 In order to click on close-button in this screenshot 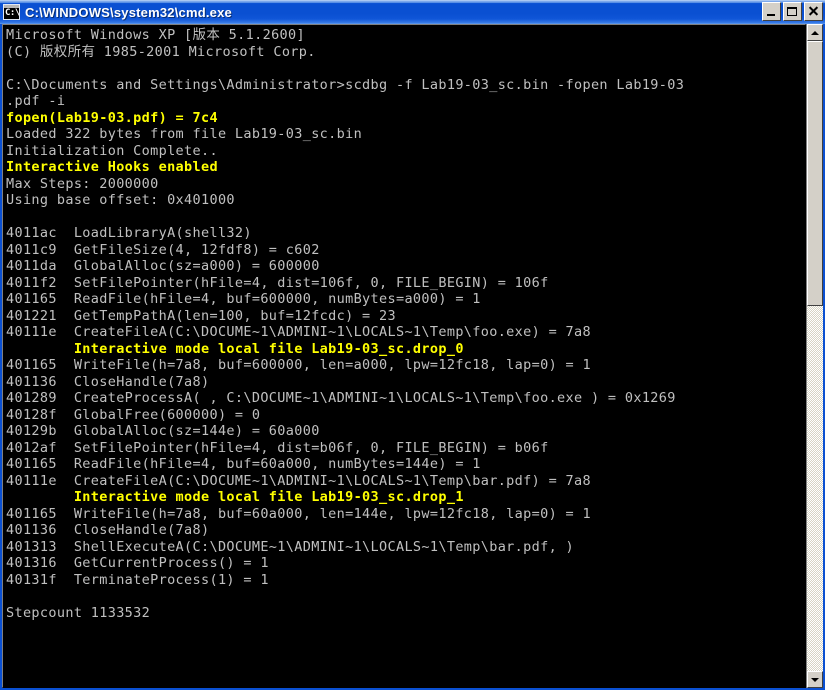, I will do `click(813, 11)`.